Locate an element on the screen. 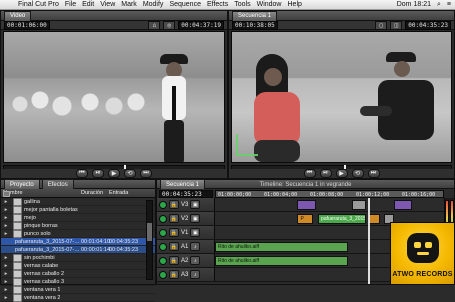 This screenshot has width=455, height=302. search-icon: ⌕ is located at coordinates (439, 5).